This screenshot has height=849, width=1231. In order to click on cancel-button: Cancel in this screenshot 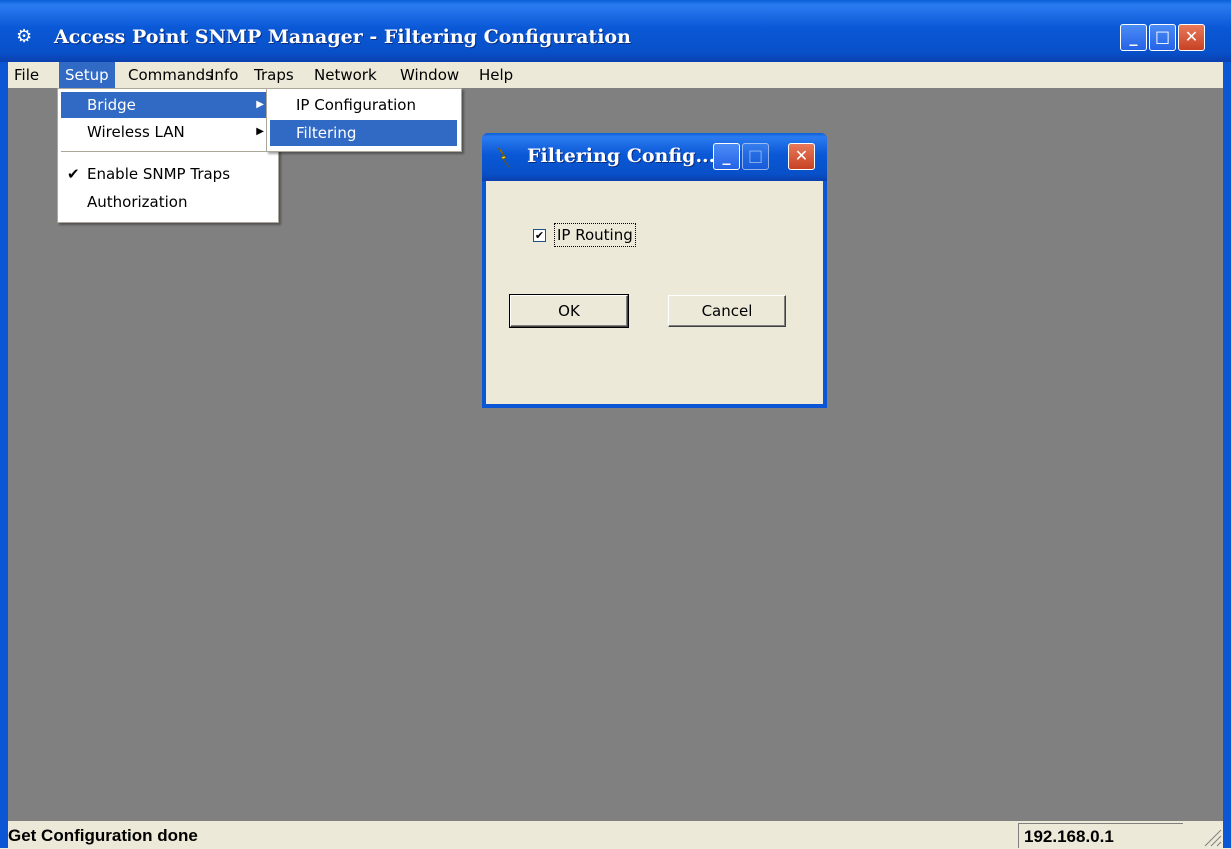, I will do `click(727, 311)`.